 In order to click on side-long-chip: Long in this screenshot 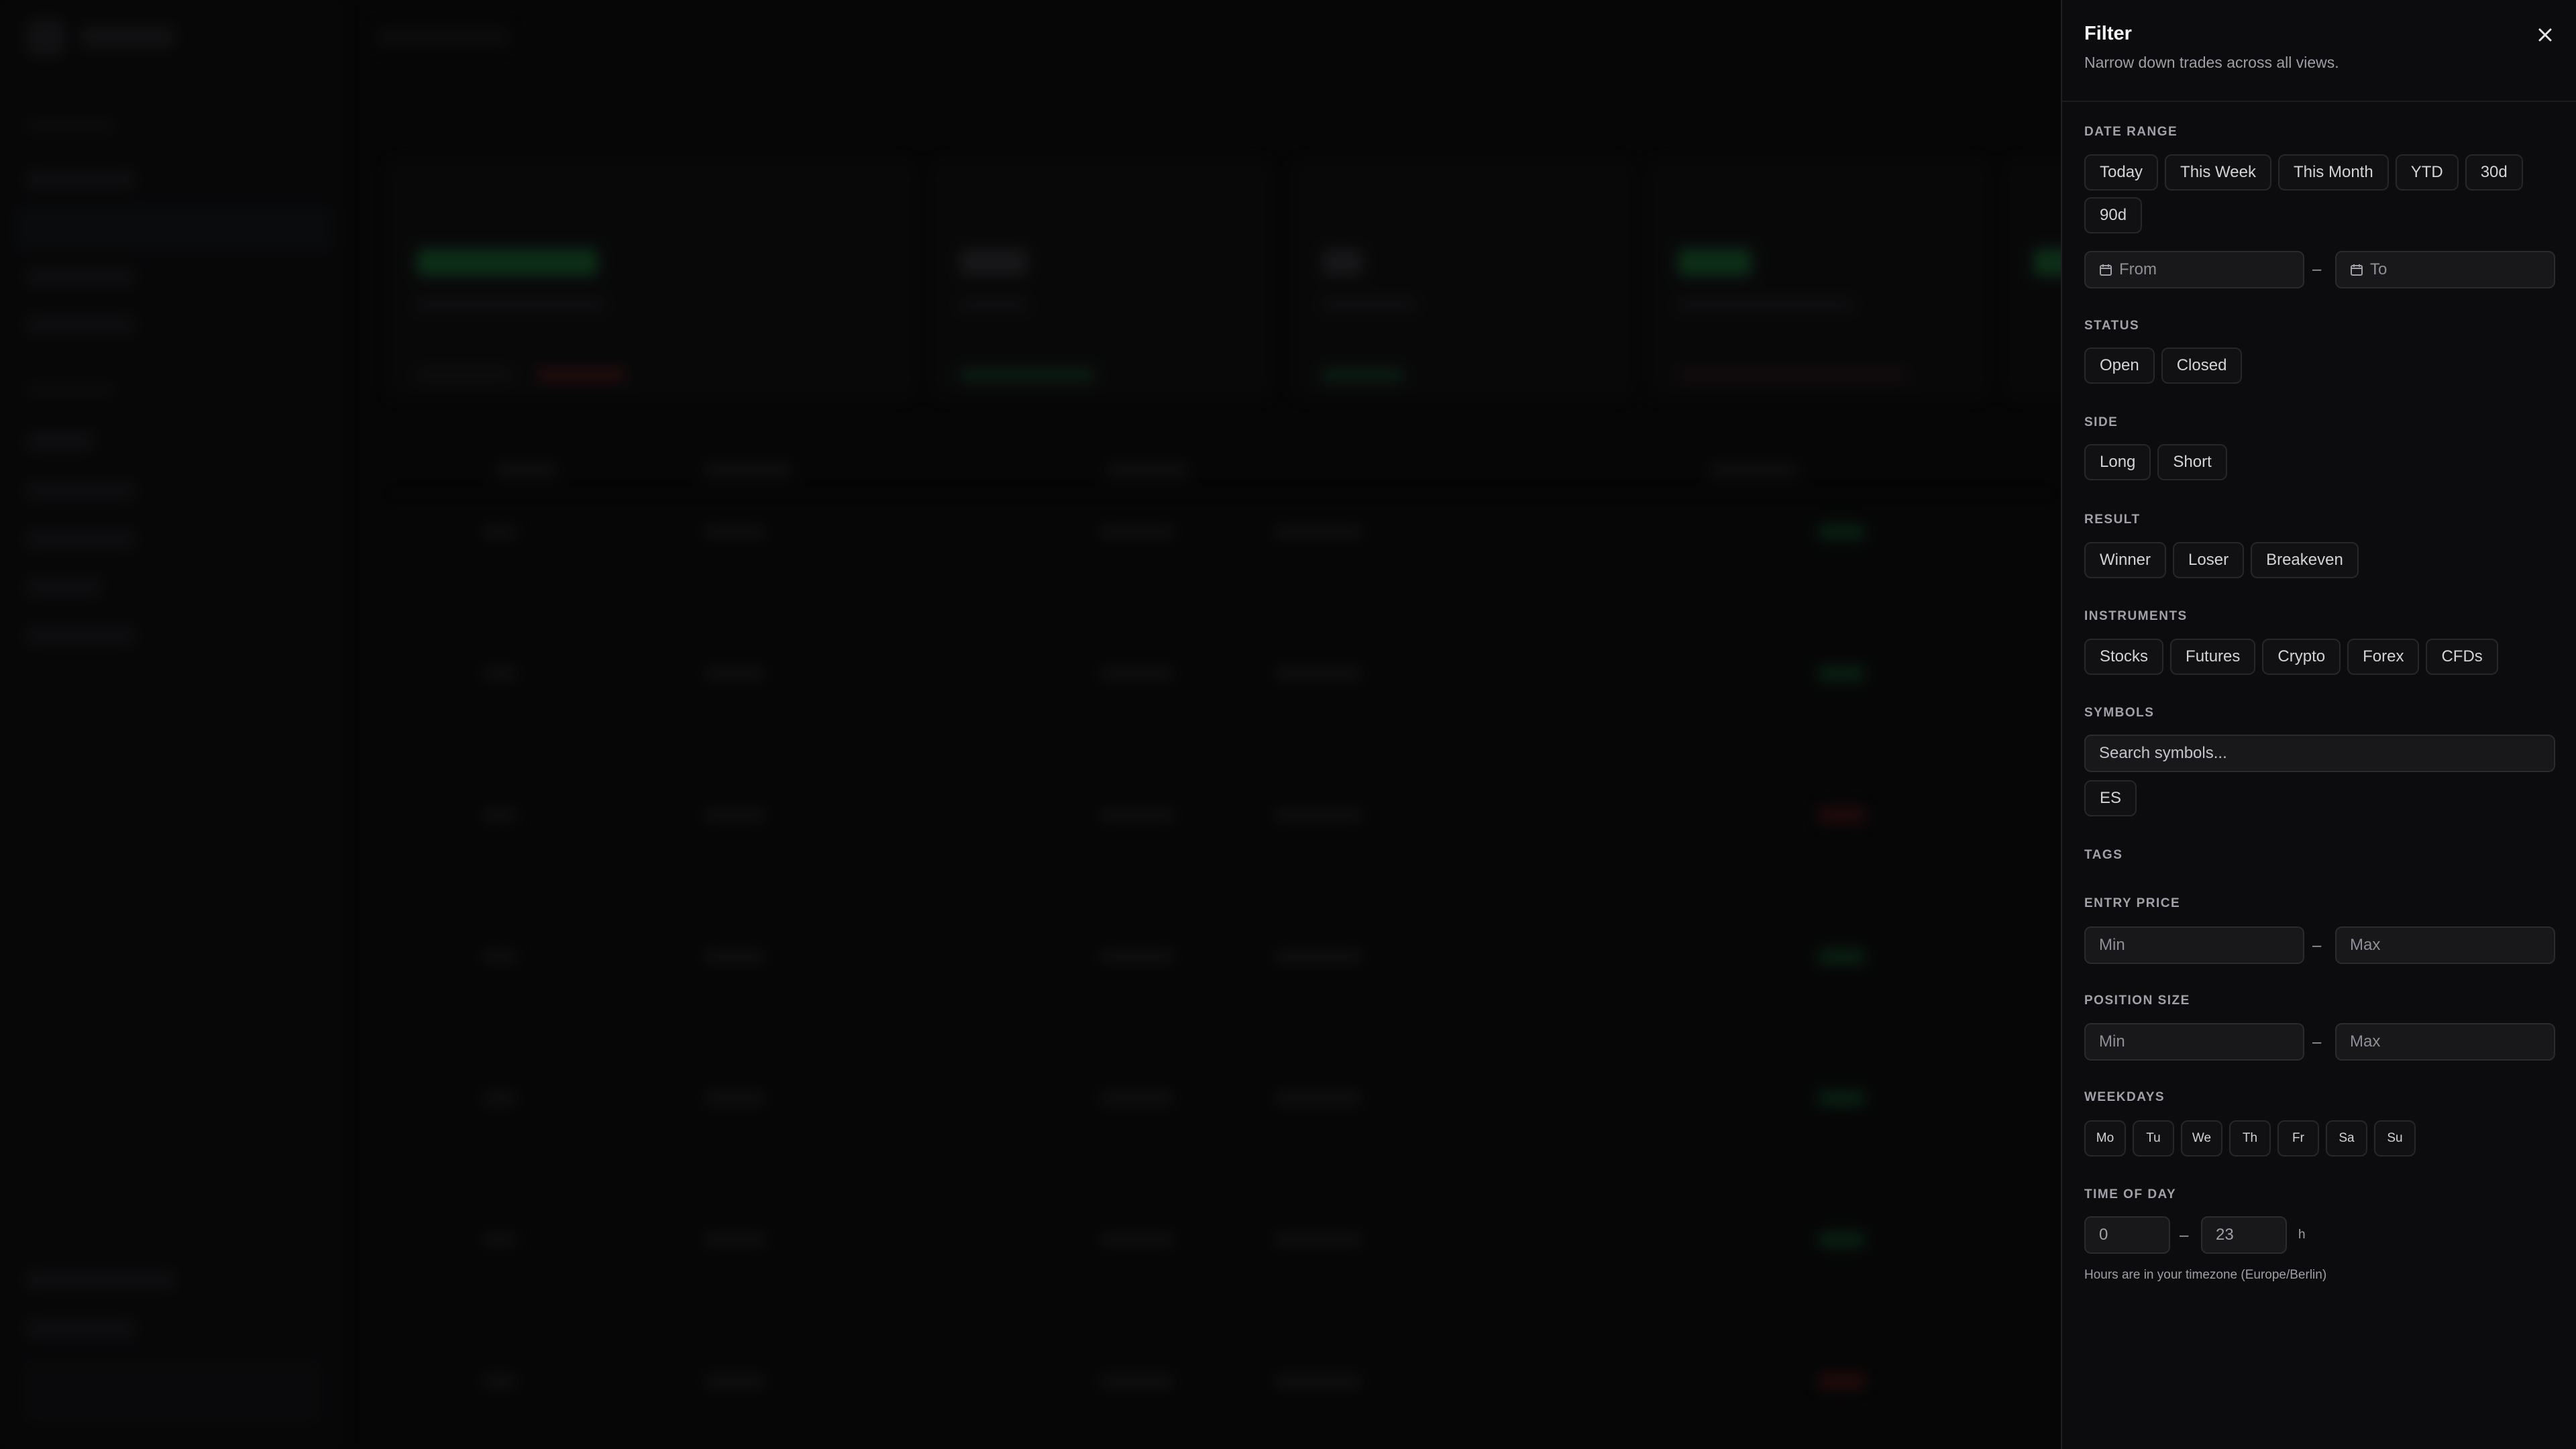, I will do `click(2117, 462)`.